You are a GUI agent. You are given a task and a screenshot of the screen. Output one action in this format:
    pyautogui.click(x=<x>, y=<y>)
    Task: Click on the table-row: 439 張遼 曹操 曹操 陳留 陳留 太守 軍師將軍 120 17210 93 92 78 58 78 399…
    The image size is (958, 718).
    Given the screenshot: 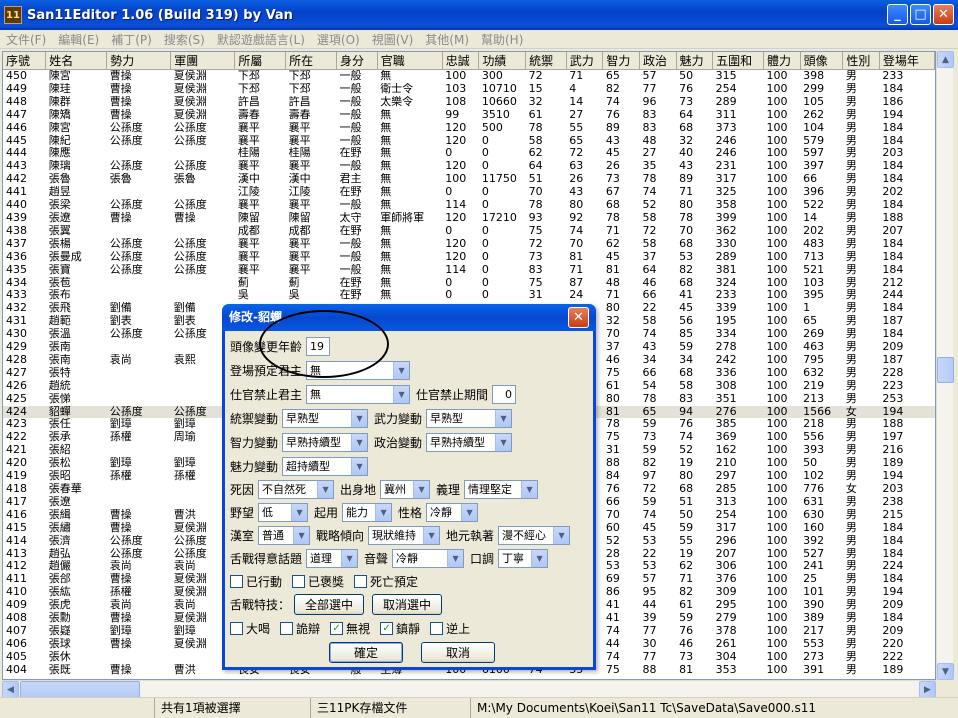 What is the action you would take?
    pyautogui.click(x=469, y=218)
    